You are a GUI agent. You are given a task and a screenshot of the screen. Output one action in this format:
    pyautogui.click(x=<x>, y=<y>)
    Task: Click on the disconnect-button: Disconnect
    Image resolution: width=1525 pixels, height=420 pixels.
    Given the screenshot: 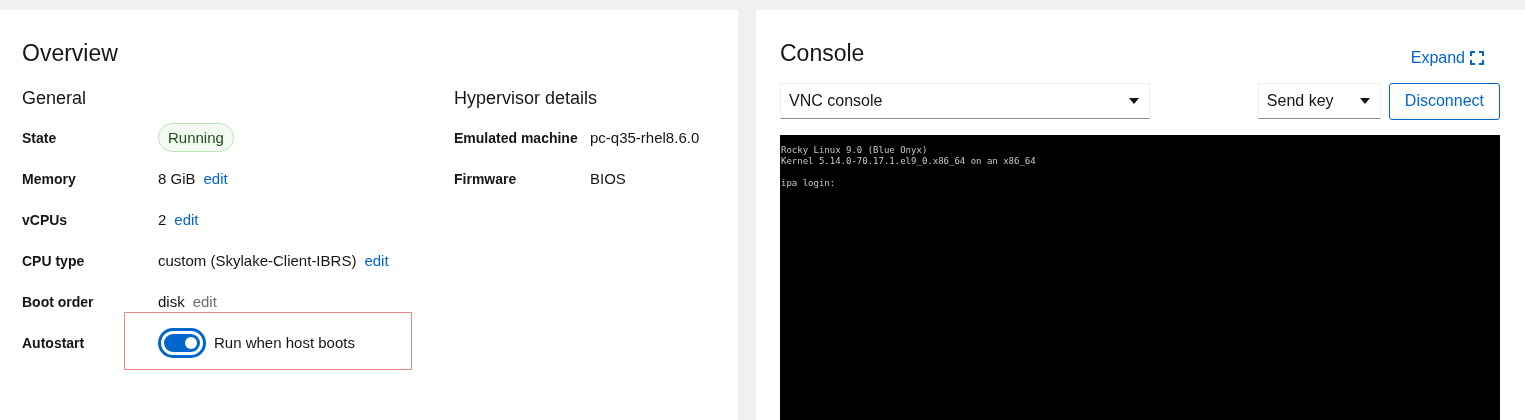 What is the action you would take?
    pyautogui.click(x=1444, y=101)
    